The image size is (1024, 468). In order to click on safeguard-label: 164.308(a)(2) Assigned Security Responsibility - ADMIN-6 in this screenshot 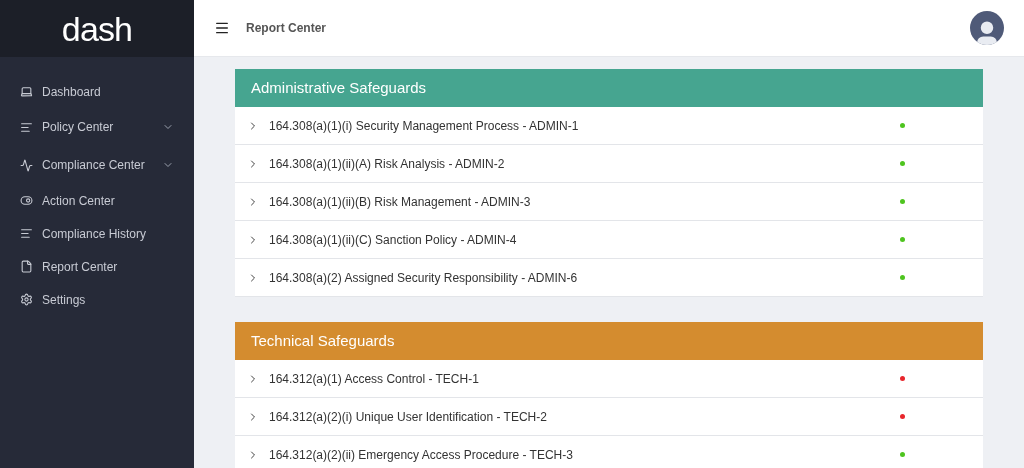, I will do `click(424, 278)`.